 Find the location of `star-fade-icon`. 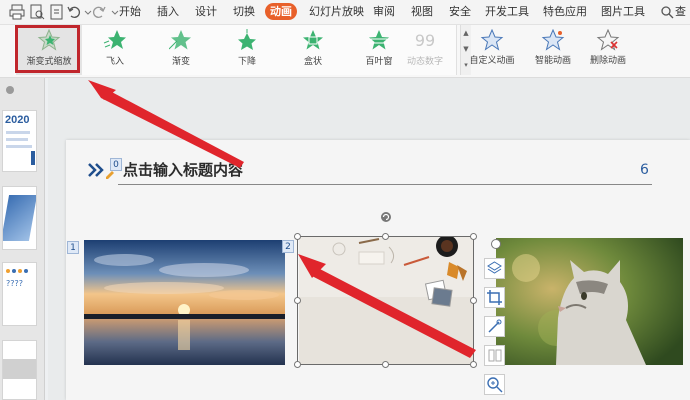

star-fade-icon is located at coordinates (180, 40).